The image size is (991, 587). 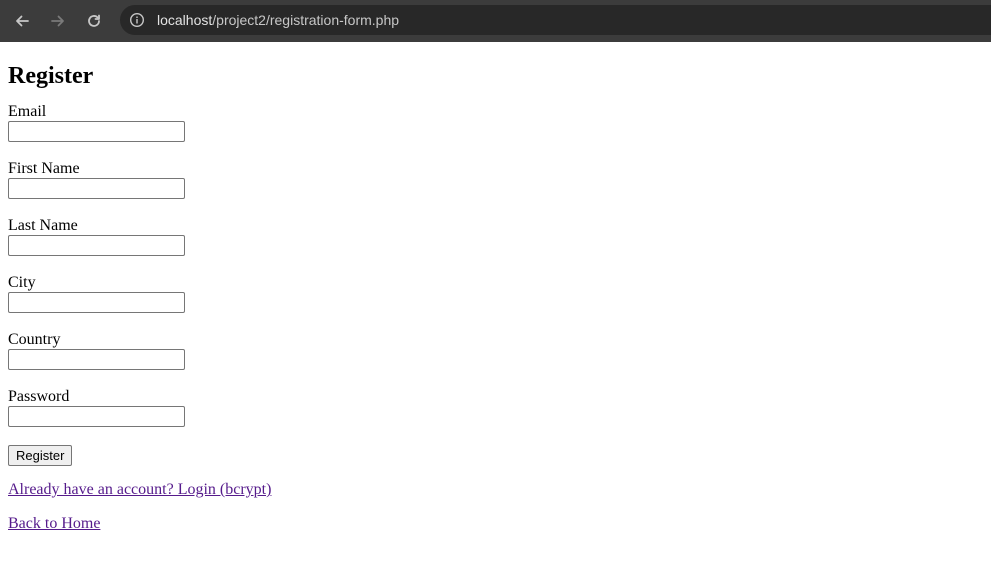 I want to click on reload-button, so click(x=94, y=21).